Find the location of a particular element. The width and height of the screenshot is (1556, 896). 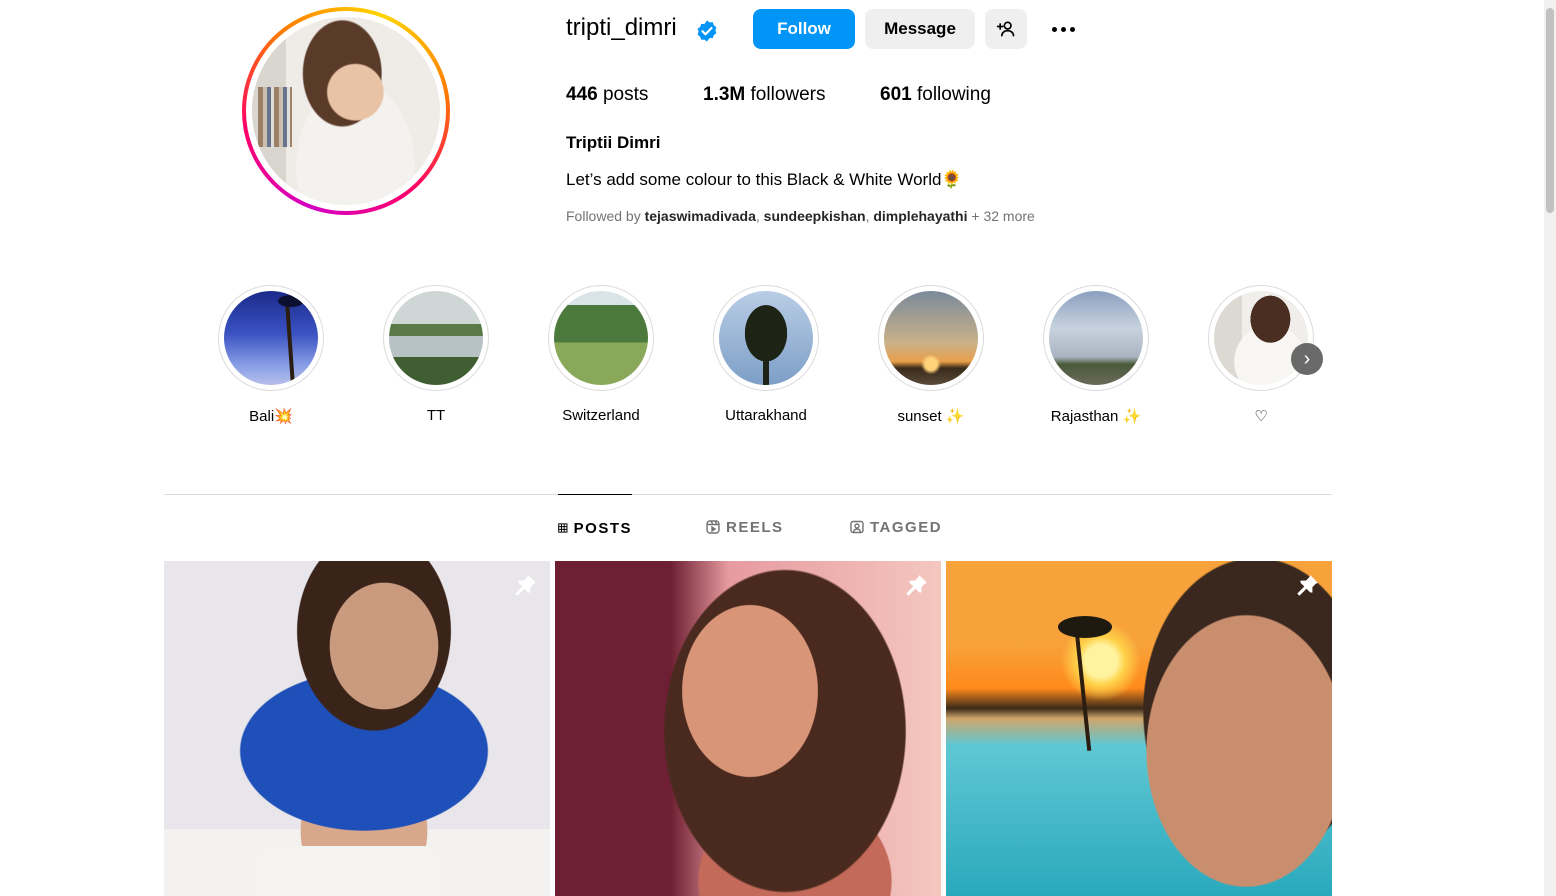

more-options-button is located at coordinates (1063, 29).